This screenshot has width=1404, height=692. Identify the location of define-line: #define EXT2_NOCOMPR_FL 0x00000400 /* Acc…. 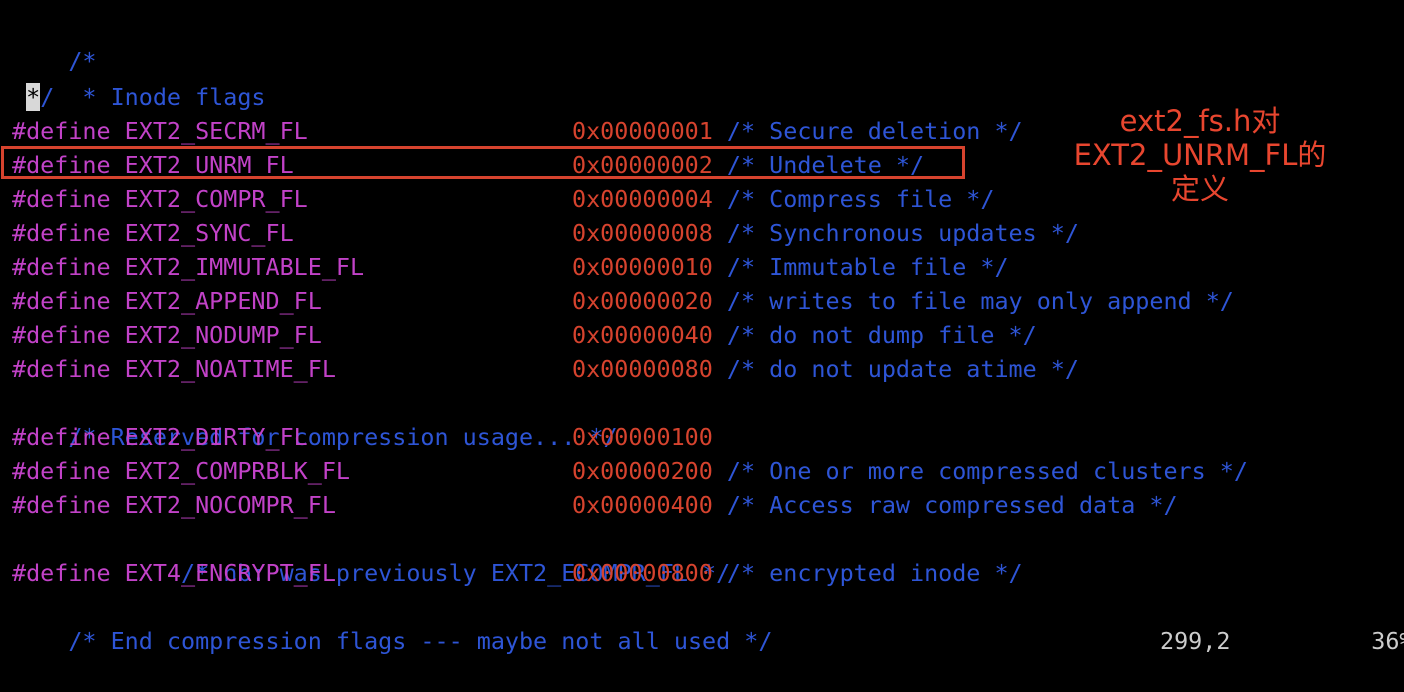
(595, 505).